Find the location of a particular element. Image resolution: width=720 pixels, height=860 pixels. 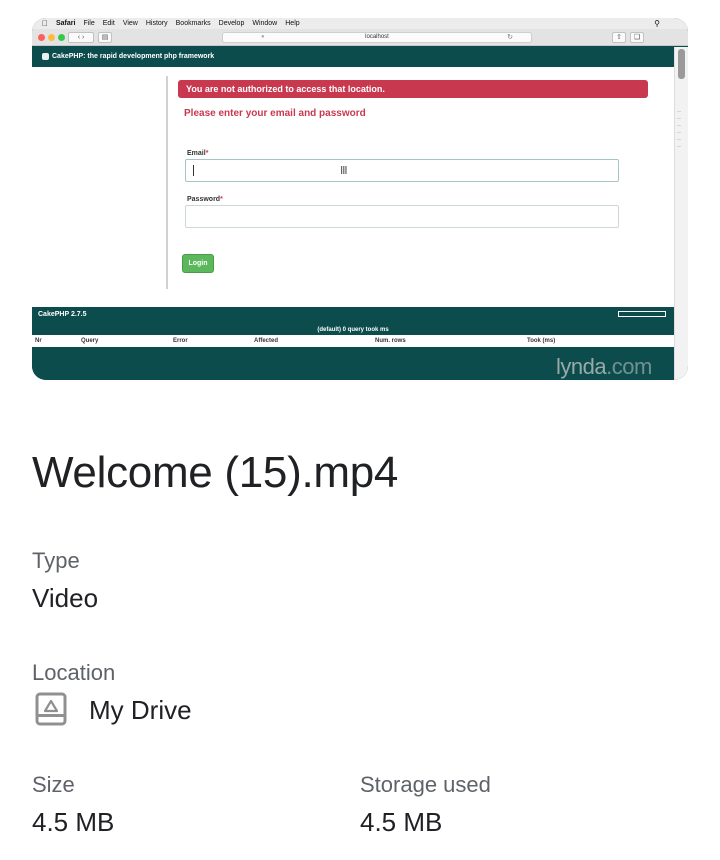

type-label: Type is located at coordinates (56, 560).